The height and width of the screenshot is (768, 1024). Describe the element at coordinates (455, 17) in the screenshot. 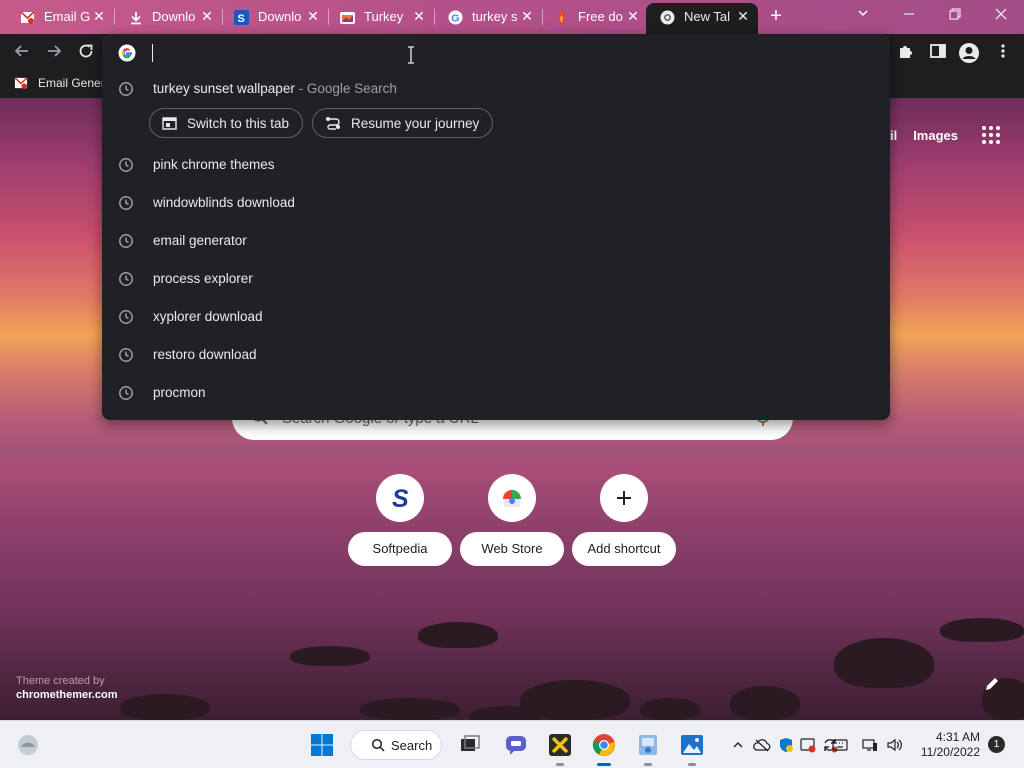

I see `google-favicon: G` at that location.